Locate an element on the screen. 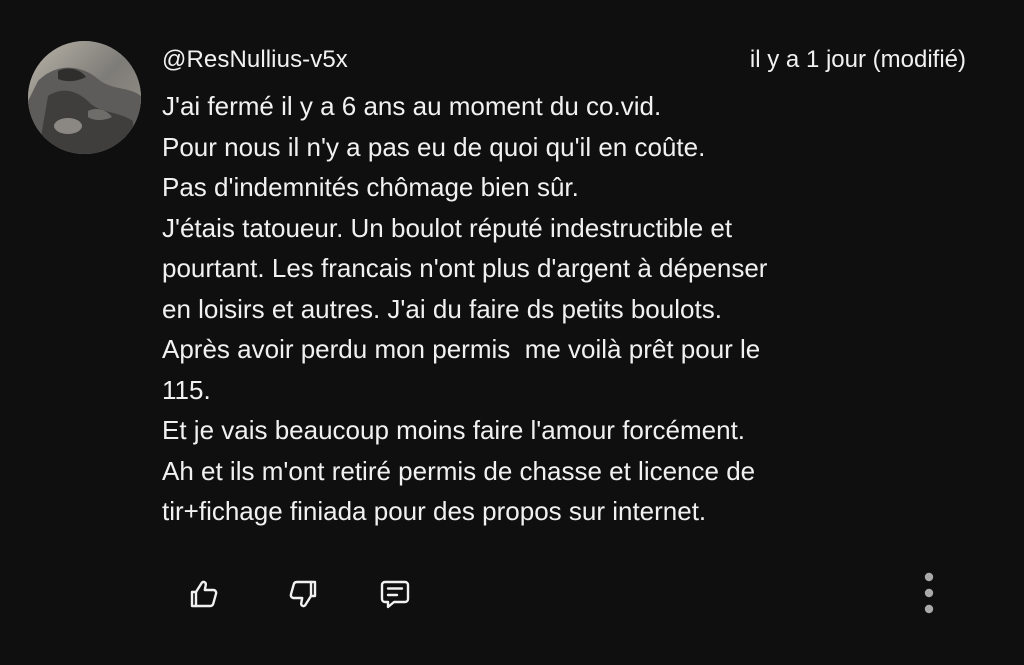 The width and height of the screenshot is (1024, 665). thumb-up-icon is located at coordinates (204, 594).